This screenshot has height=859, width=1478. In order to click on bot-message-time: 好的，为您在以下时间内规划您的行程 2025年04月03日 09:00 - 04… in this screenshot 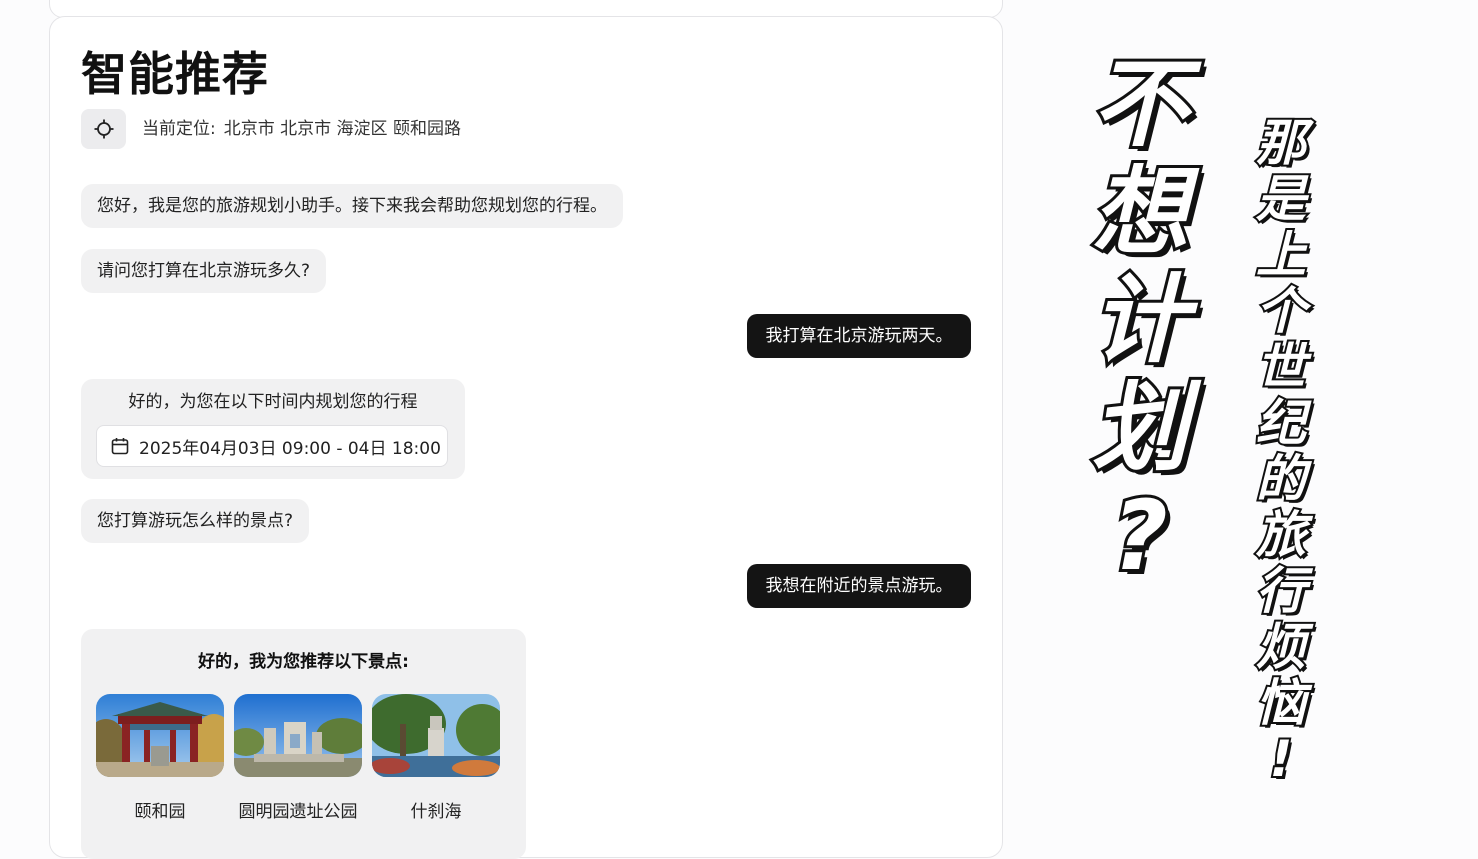, I will do `click(273, 429)`.